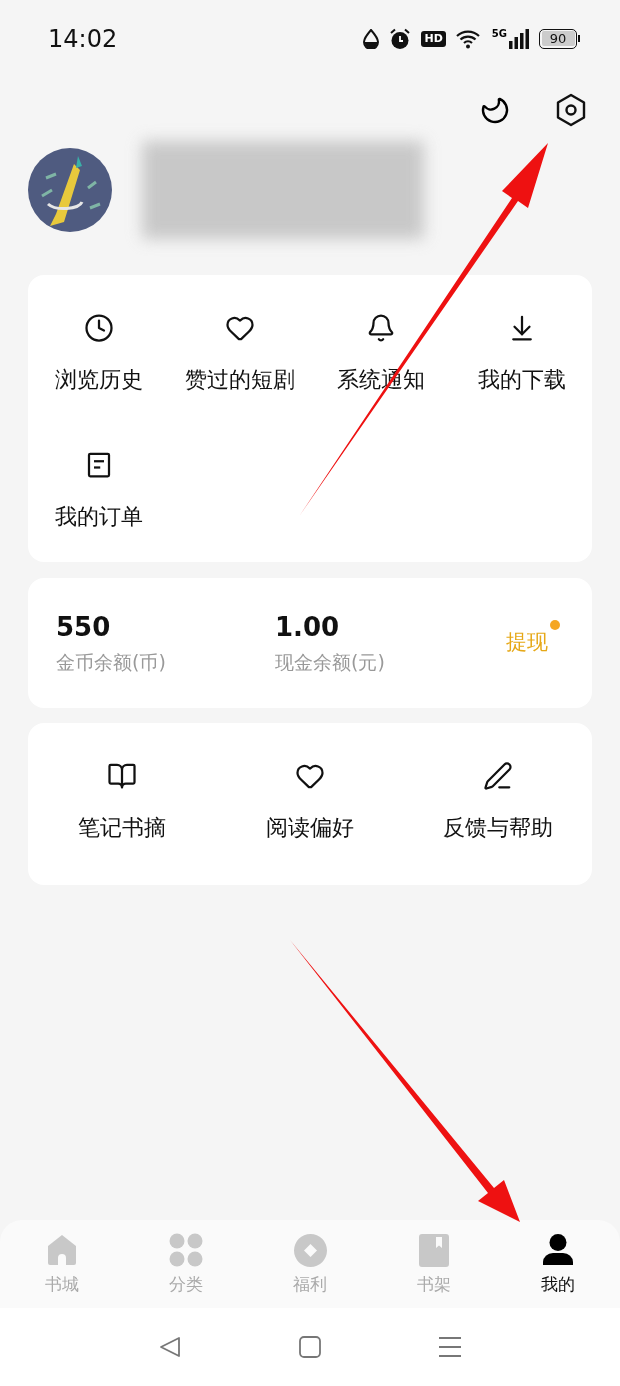 This screenshot has height=1386, width=620. What do you see at coordinates (400, 38) in the screenshot?
I see `alarm-icon` at bounding box center [400, 38].